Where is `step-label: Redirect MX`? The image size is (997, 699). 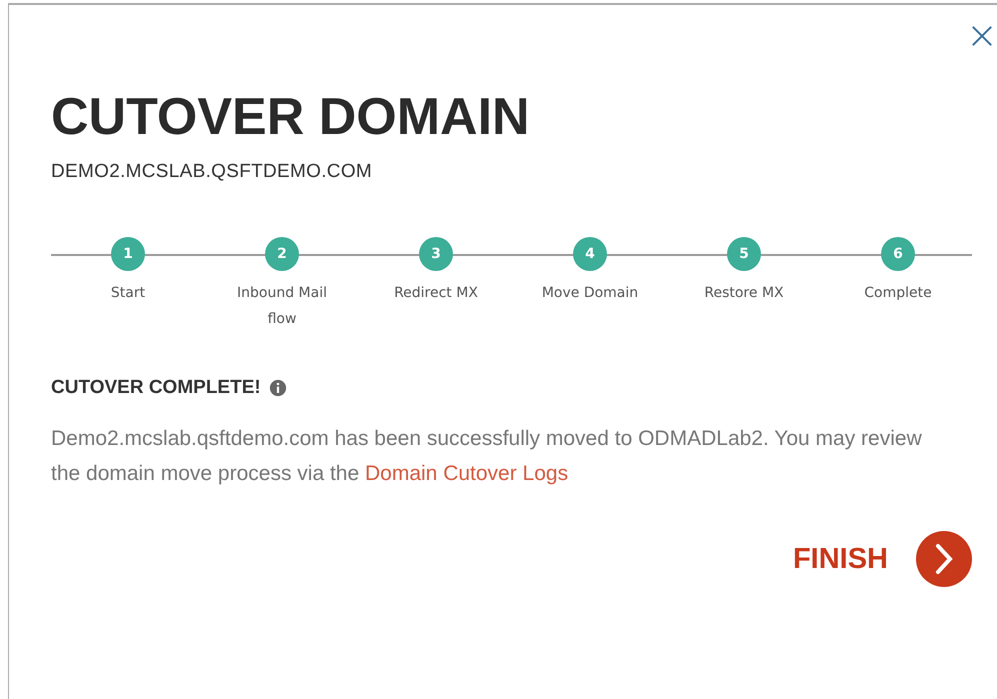 step-label: Redirect MX is located at coordinates (436, 293).